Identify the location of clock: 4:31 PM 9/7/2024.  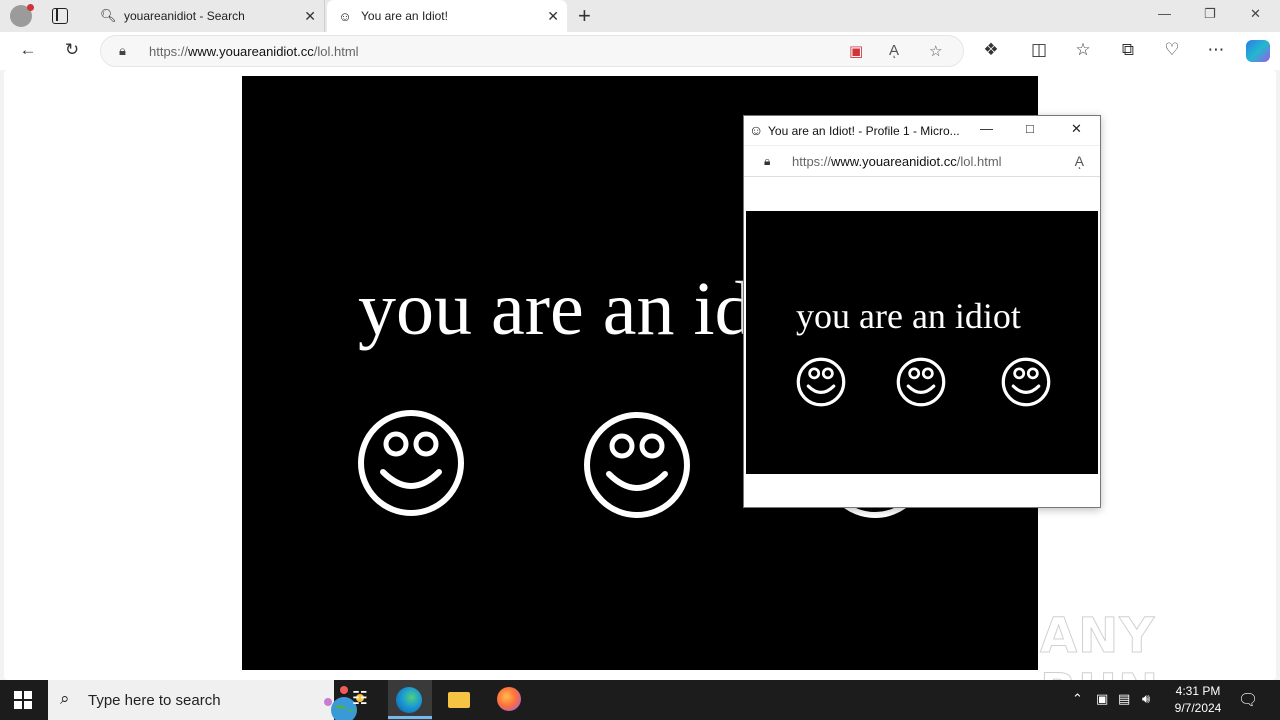
(1198, 700).